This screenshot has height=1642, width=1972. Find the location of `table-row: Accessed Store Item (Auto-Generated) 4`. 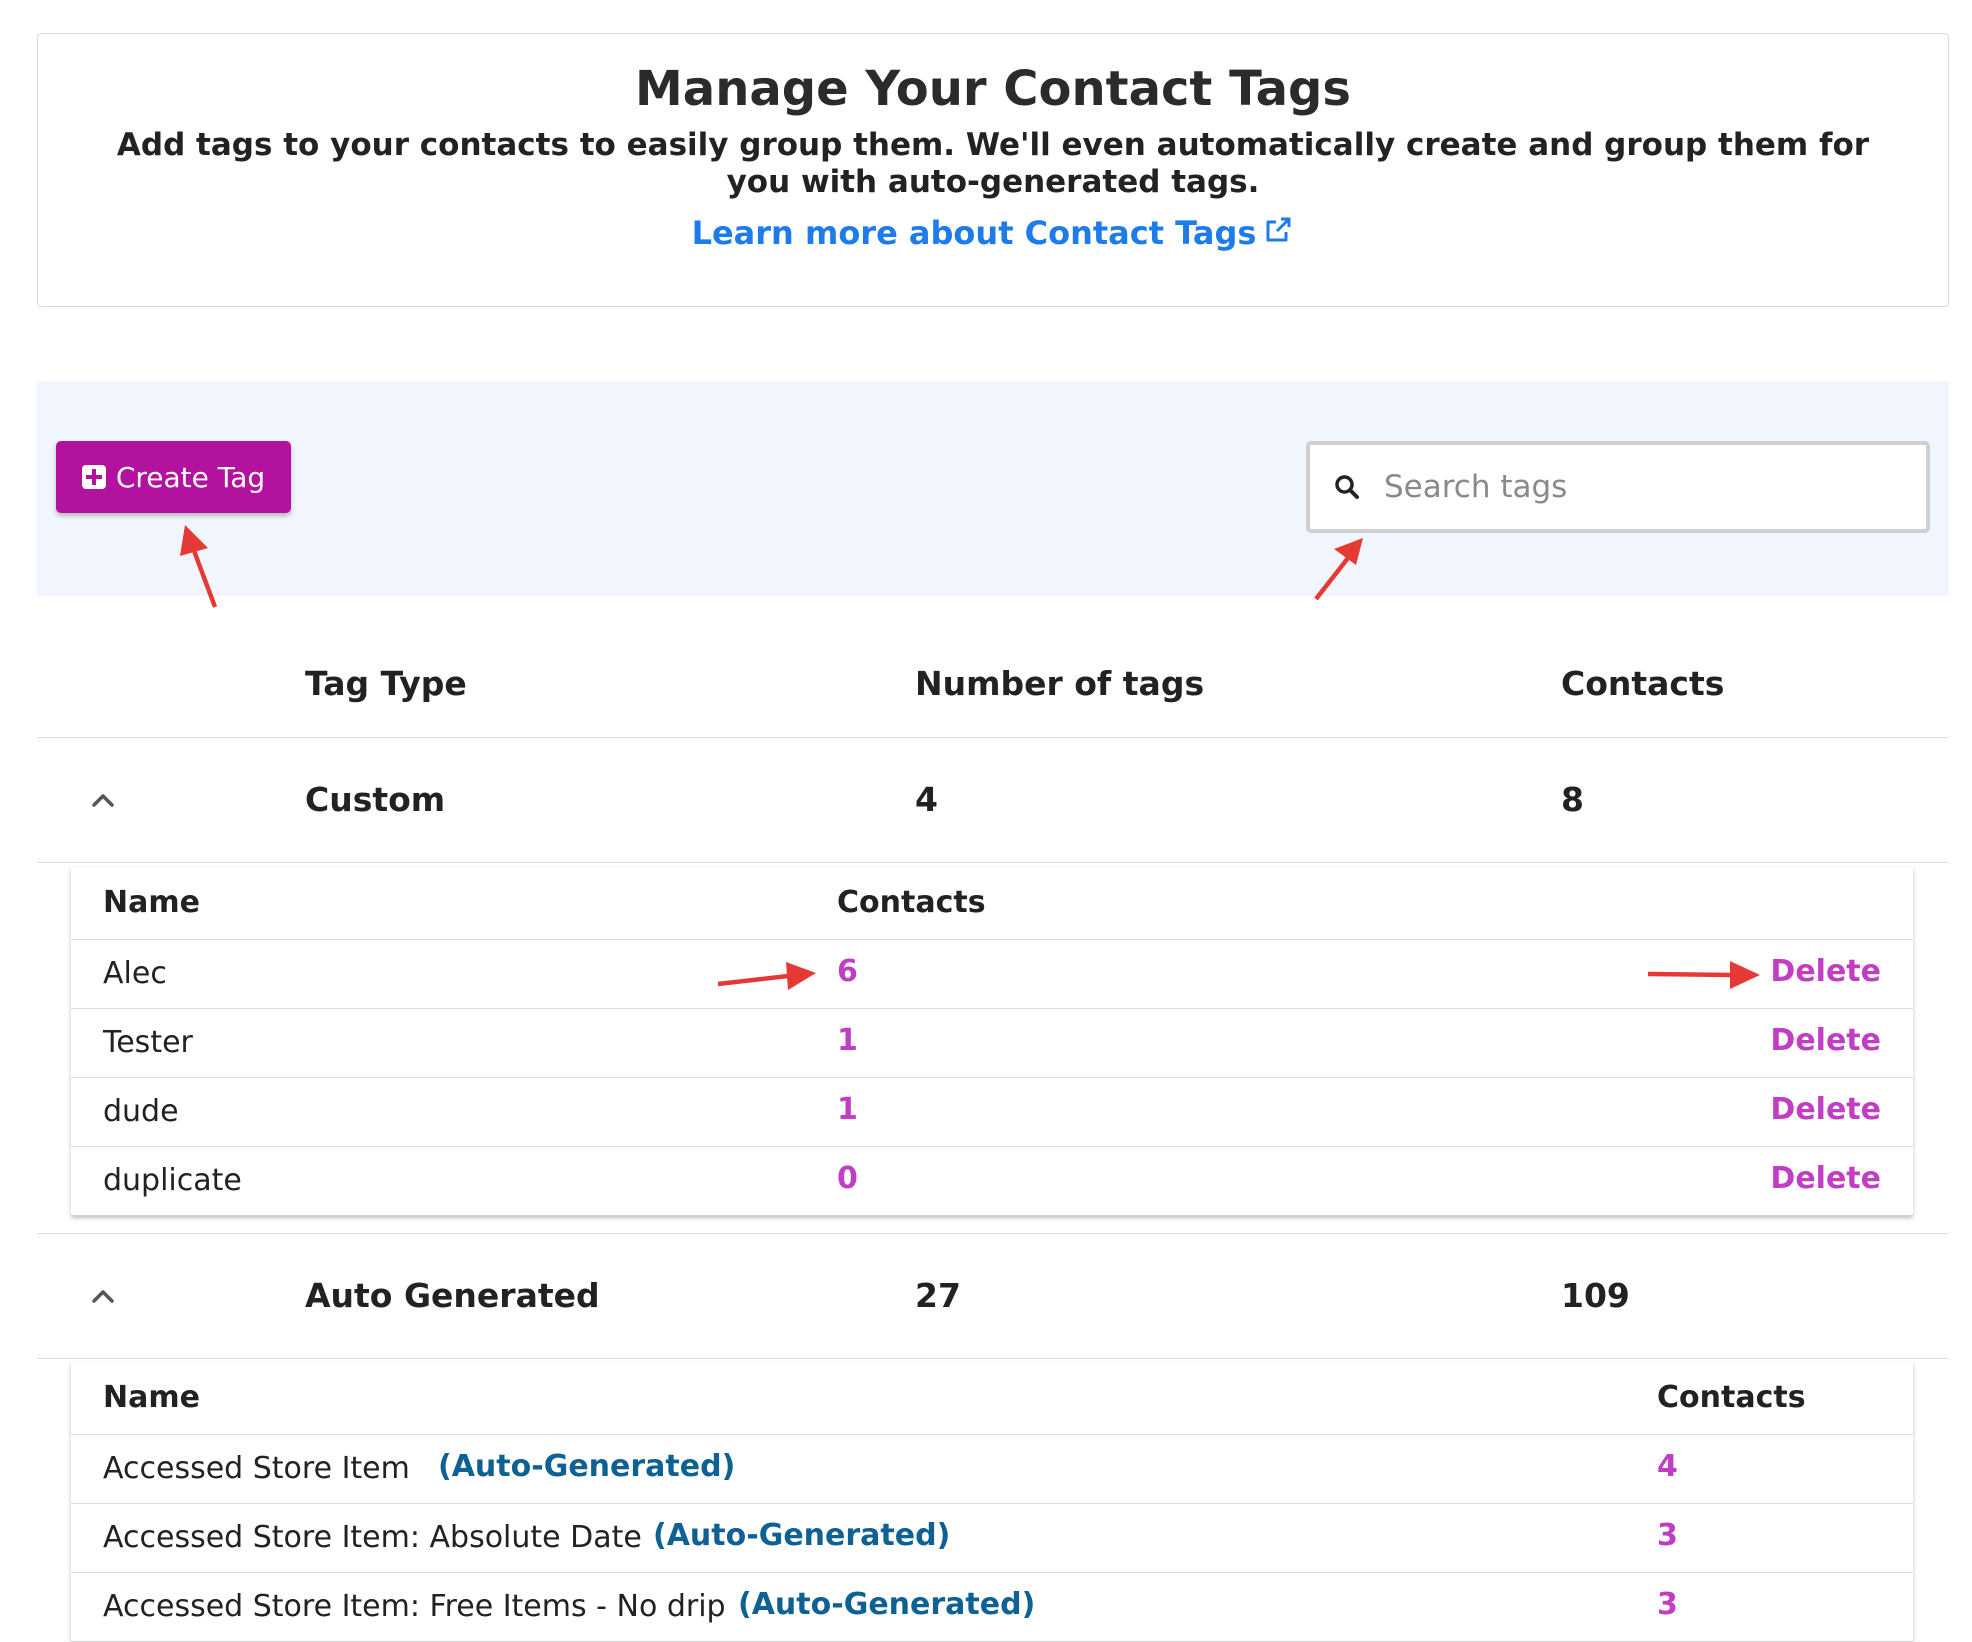

table-row: Accessed Store Item (Auto-Generated) 4 is located at coordinates (992, 1469).